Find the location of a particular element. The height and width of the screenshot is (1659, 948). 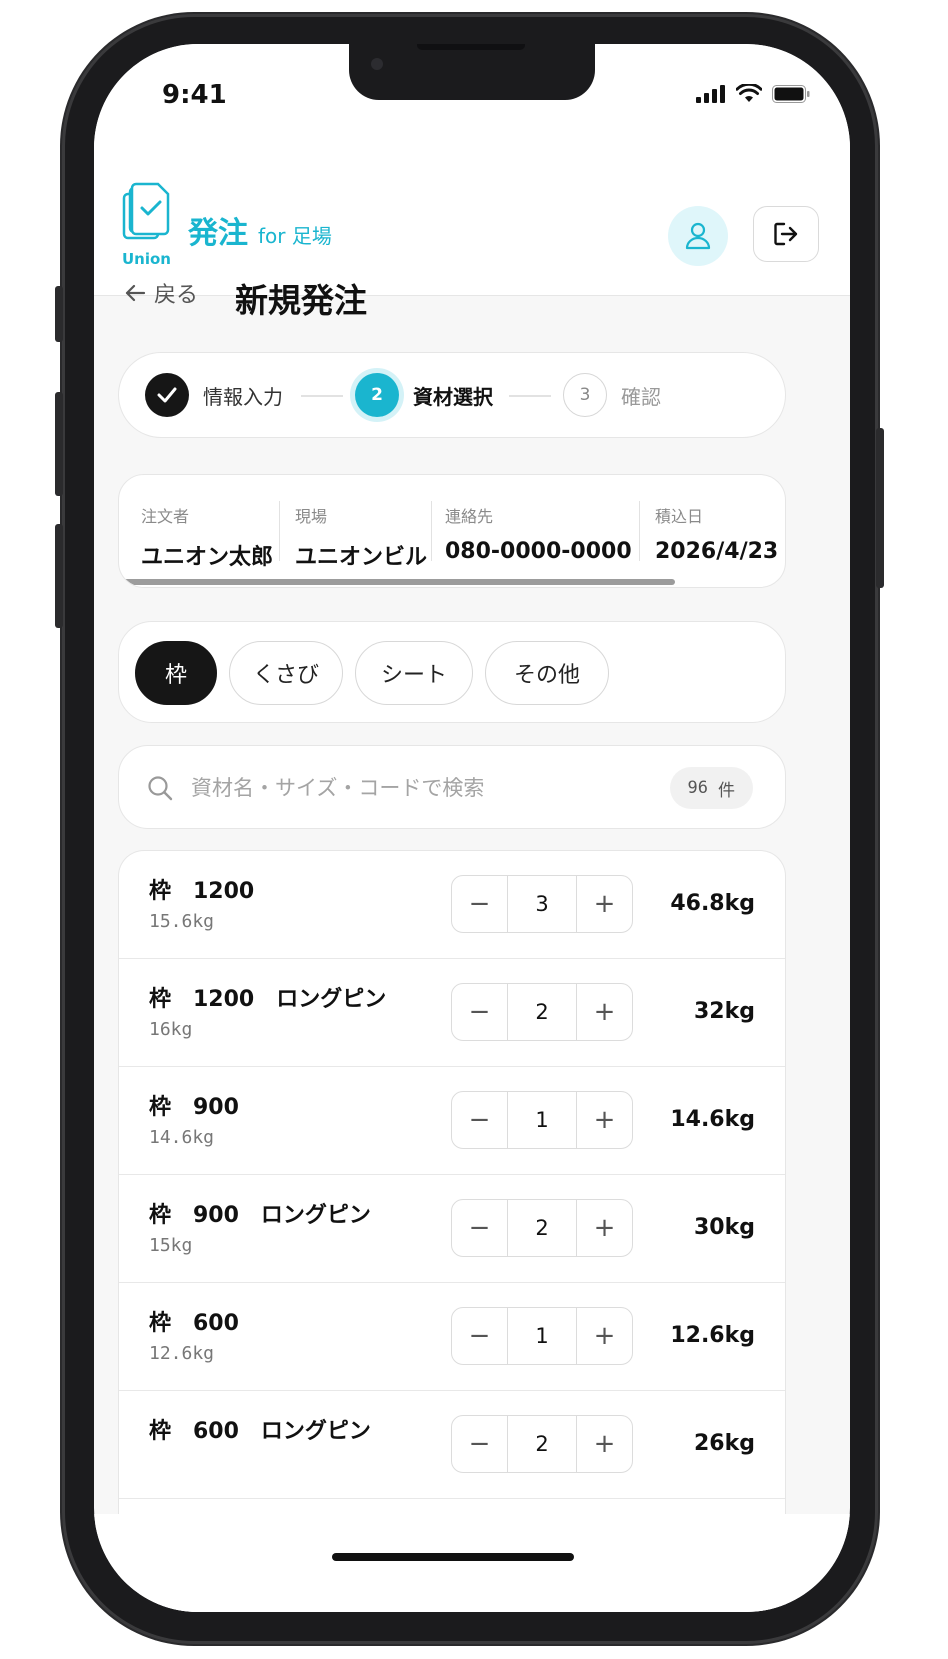

battery-icon is located at coordinates (791, 94).